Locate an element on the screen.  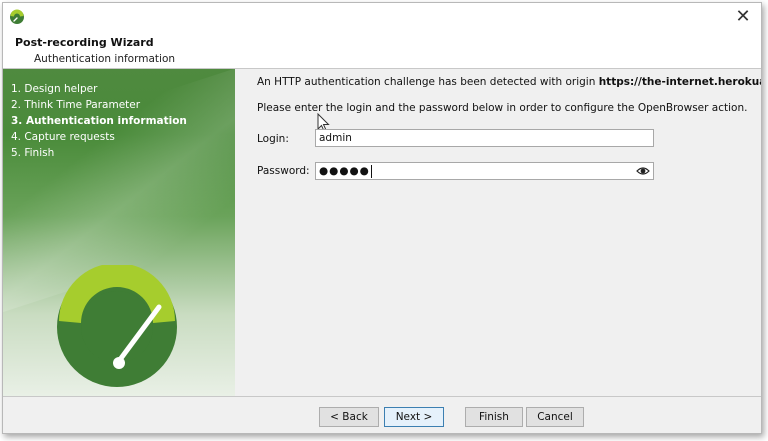
text-caret is located at coordinates (371, 171).